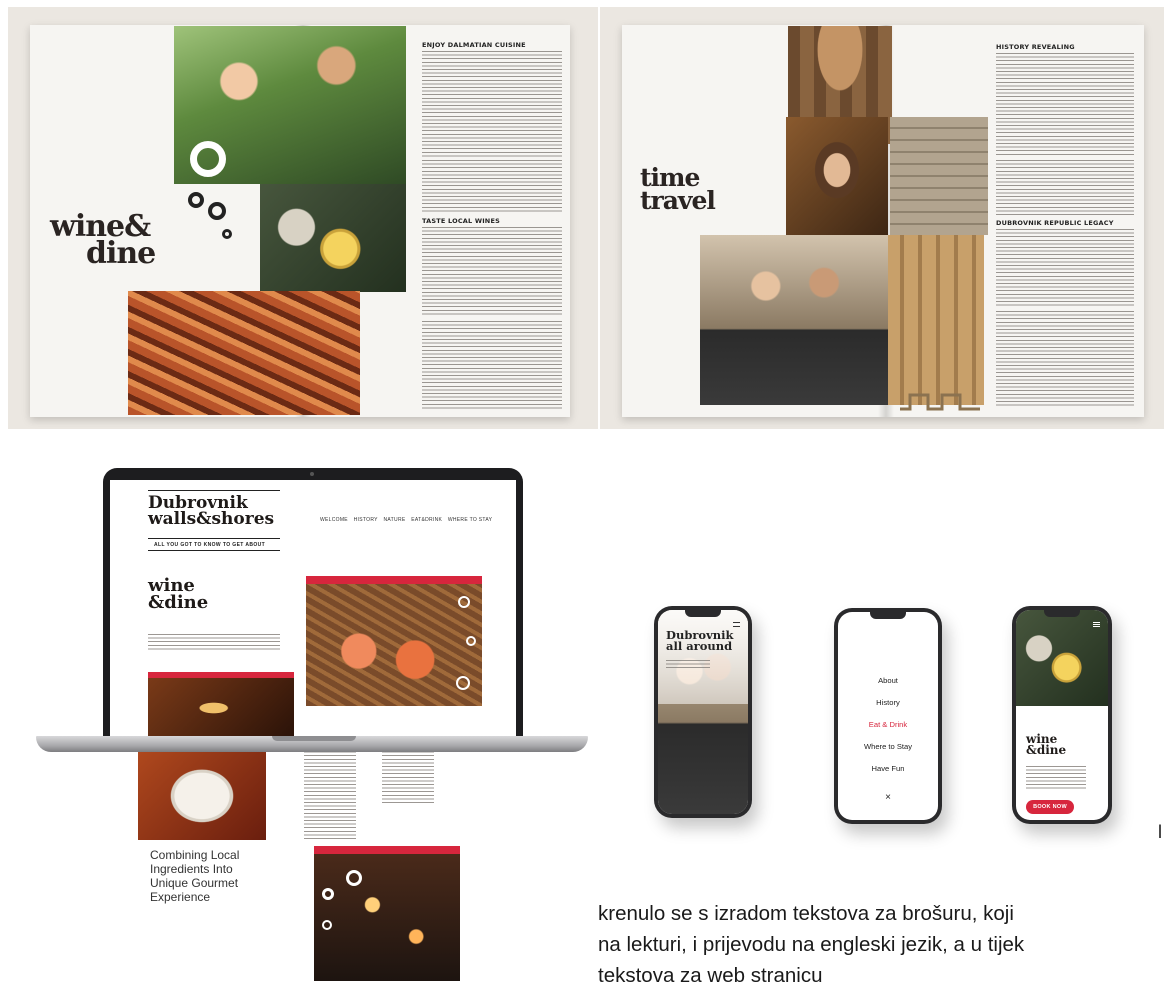 The width and height of the screenshot is (1164, 989). What do you see at coordinates (312, 474) in the screenshot?
I see `camera-icon` at bounding box center [312, 474].